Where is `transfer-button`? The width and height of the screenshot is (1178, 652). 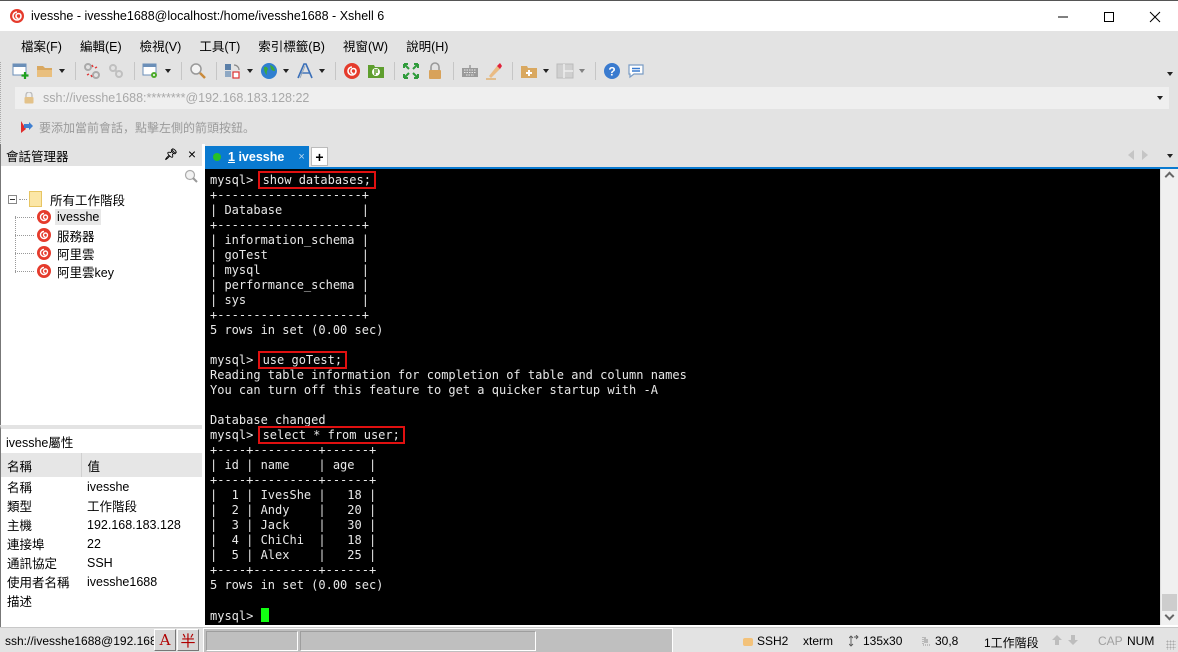
transfer-button is located at coordinates (233, 71).